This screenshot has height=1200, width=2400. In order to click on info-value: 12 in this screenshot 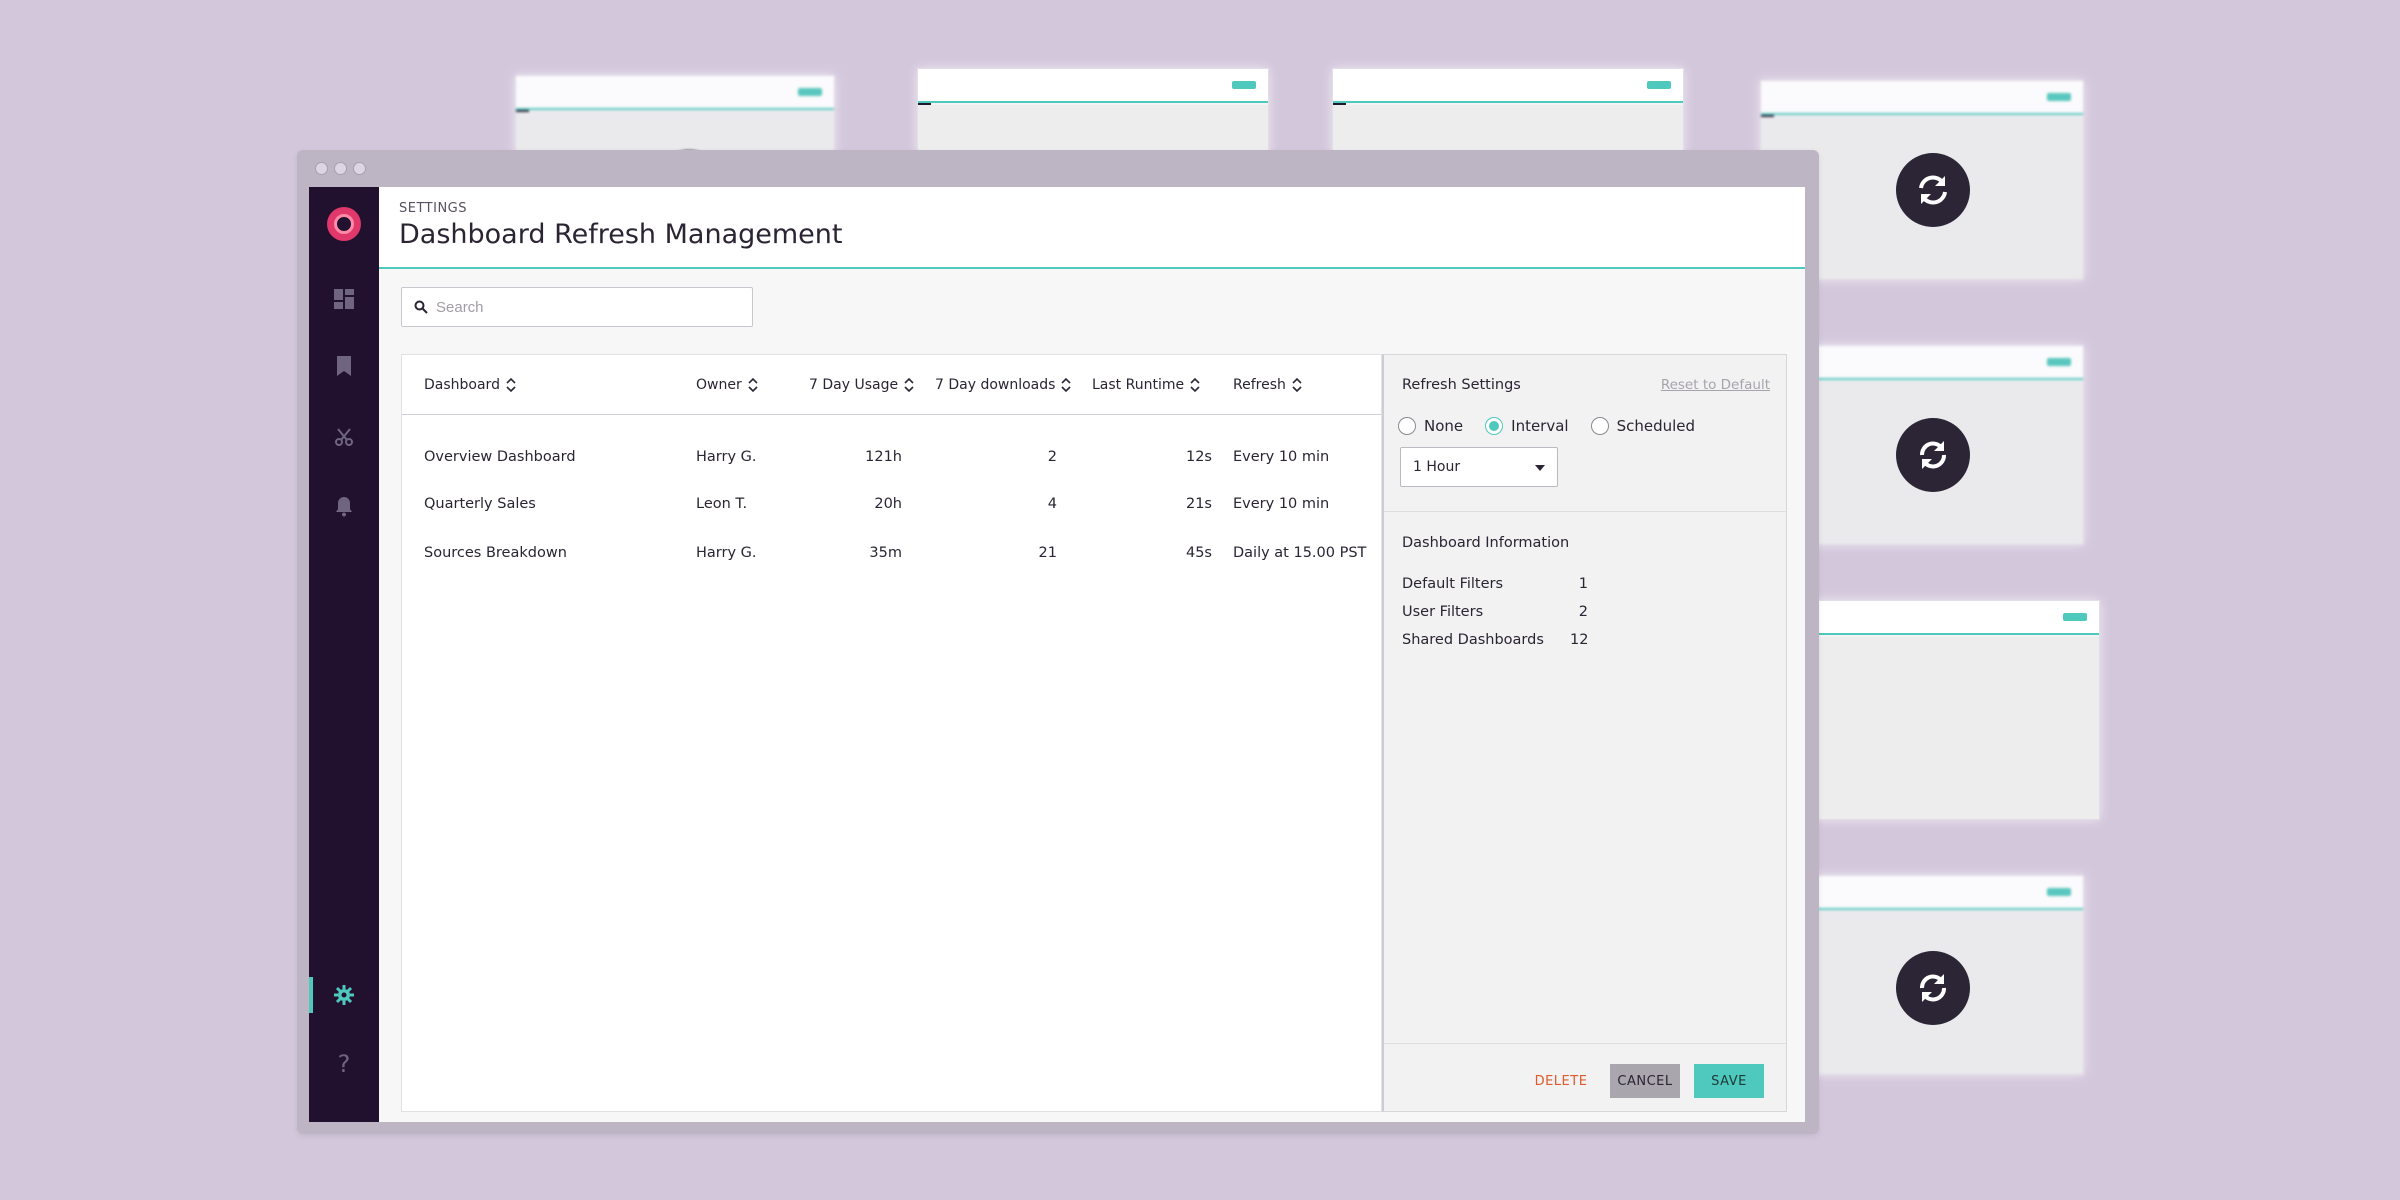, I will do `click(1579, 640)`.